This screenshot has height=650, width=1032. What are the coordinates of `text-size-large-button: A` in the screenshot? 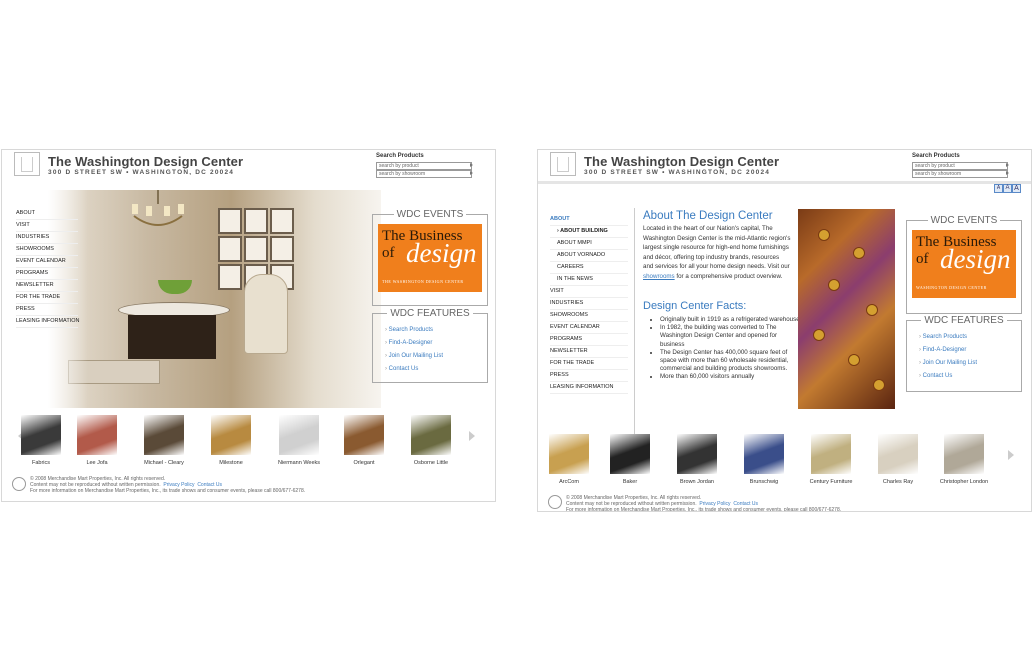 It's located at (1016, 188).